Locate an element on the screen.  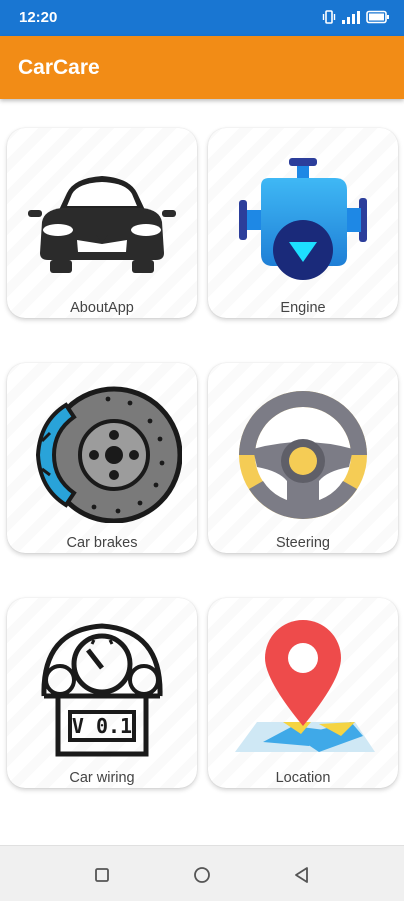
card-engine: Engine is located at coordinates (303, 223).